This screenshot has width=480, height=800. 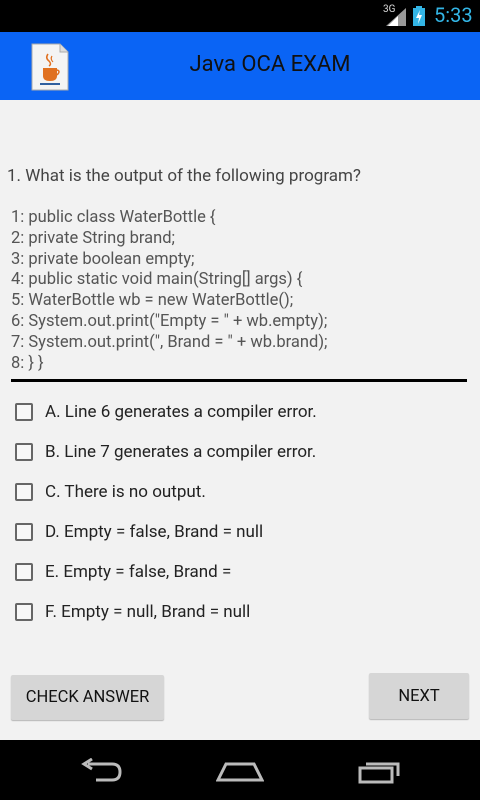 I want to click on option-label: C. There is no output., so click(x=125, y=492).